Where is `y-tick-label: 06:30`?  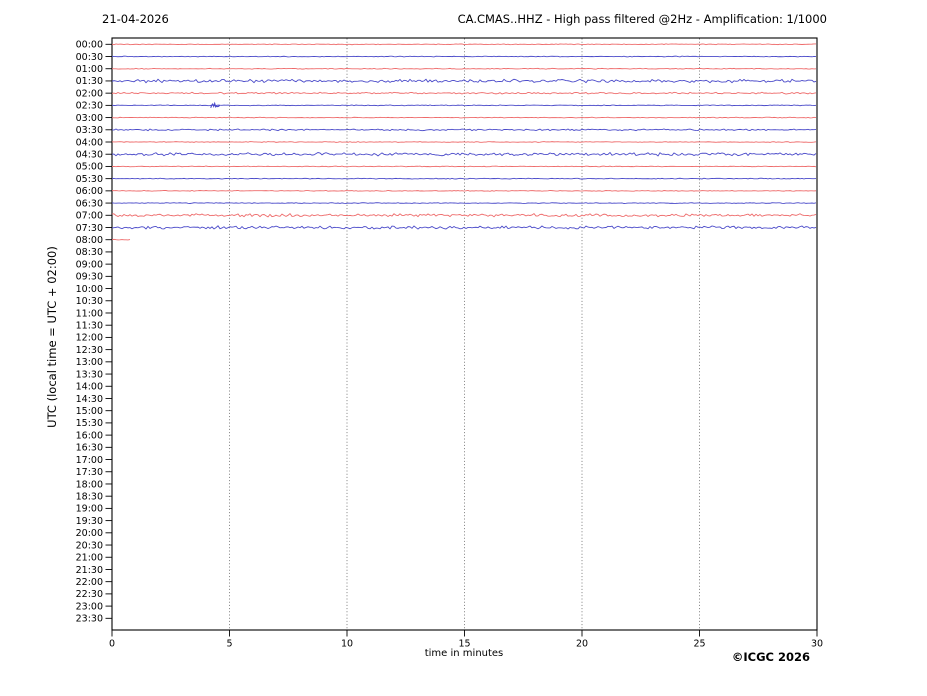
y-tick-label: 06:30 is located at coordinates (89, 203).